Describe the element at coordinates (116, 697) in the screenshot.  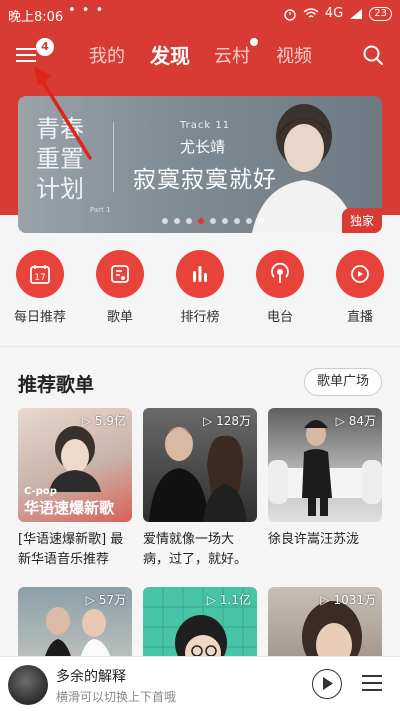
I see `swipe-hint: 横滑可以切换上下首哦` at that location.